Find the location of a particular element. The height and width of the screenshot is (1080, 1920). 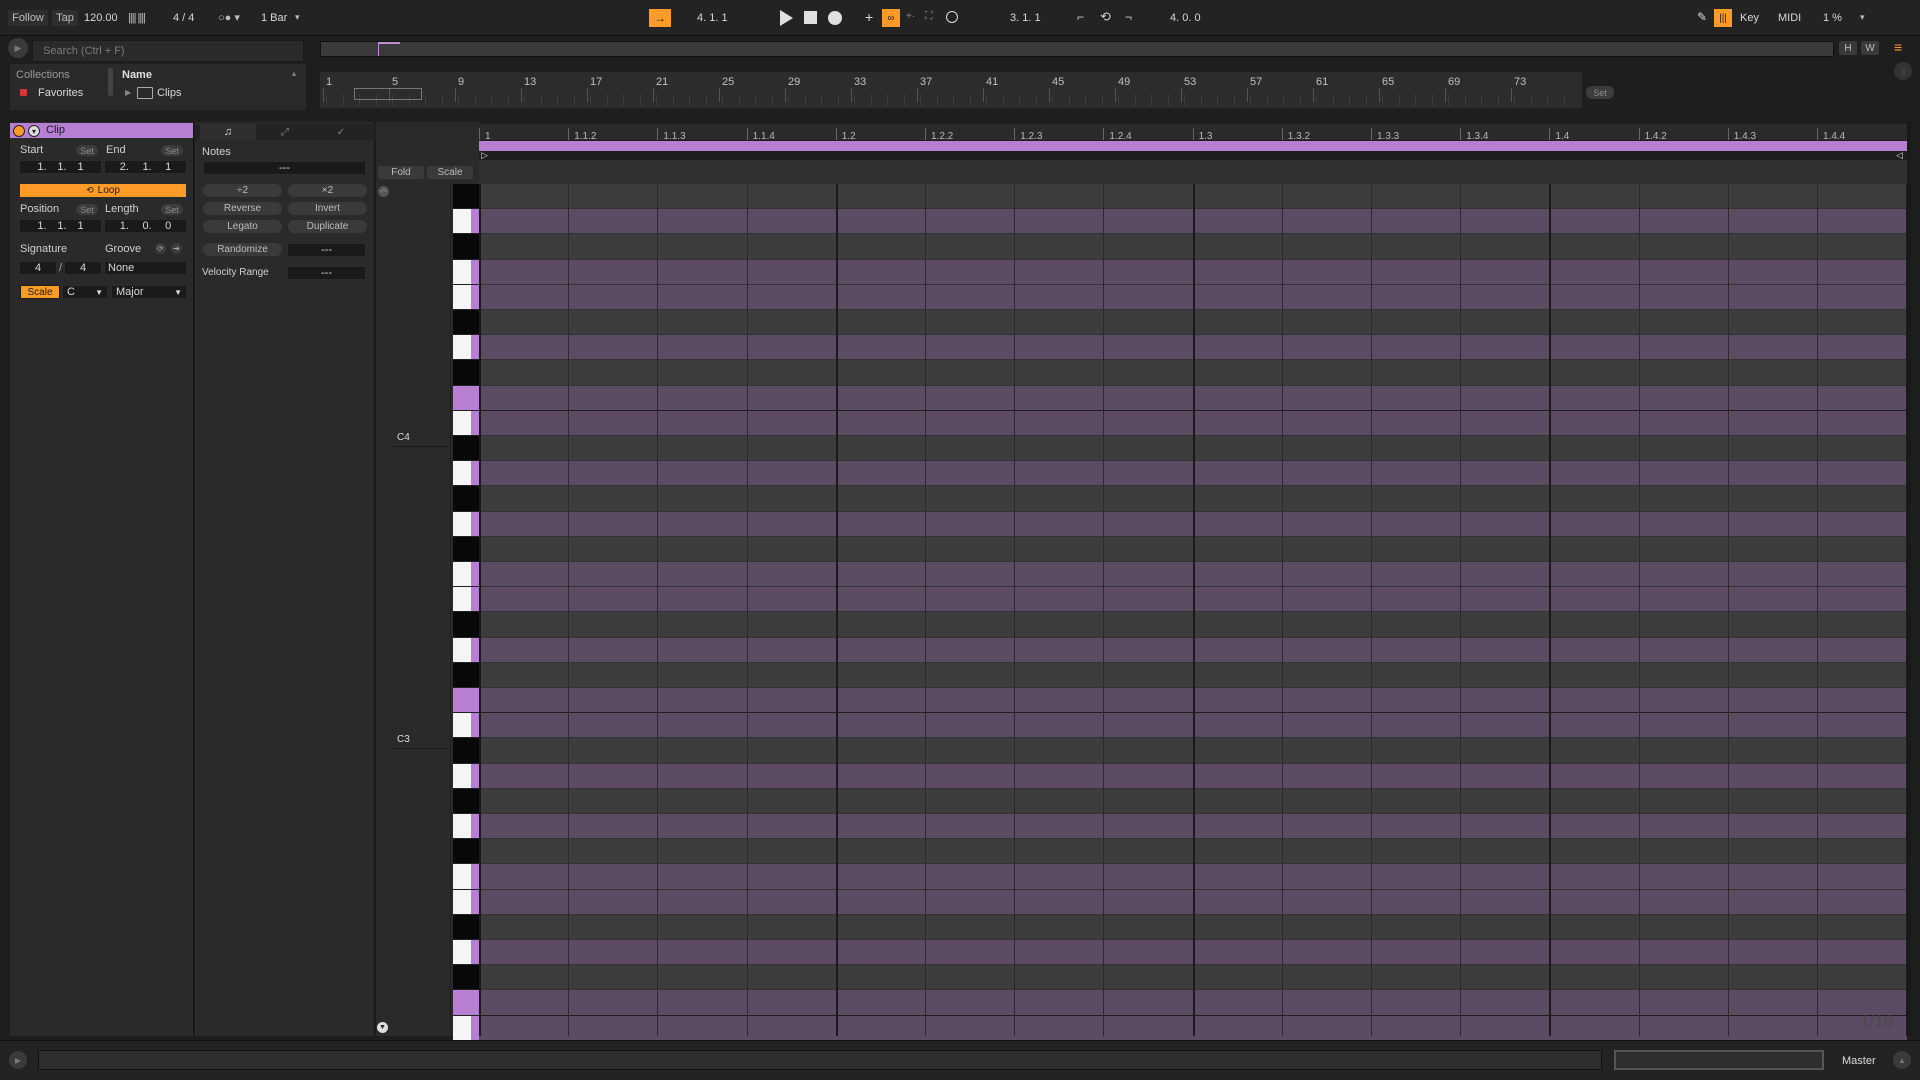

midi-map-button: MIDI is located at coordinates (1789, 18).